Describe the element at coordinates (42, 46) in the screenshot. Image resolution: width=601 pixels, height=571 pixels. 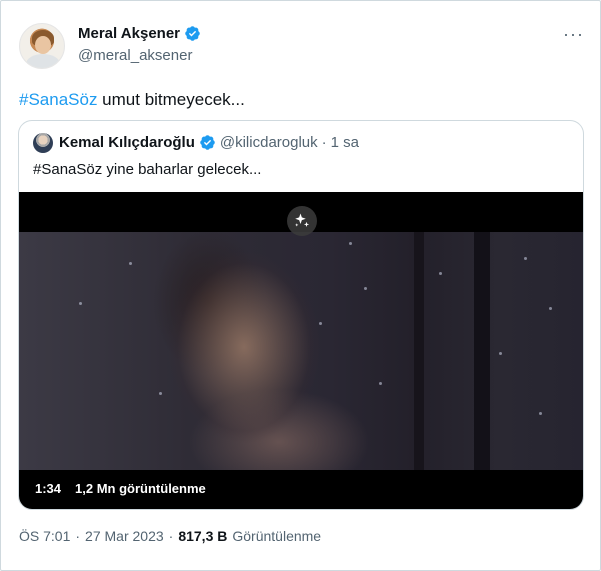
I see `author-avatar` at that location.